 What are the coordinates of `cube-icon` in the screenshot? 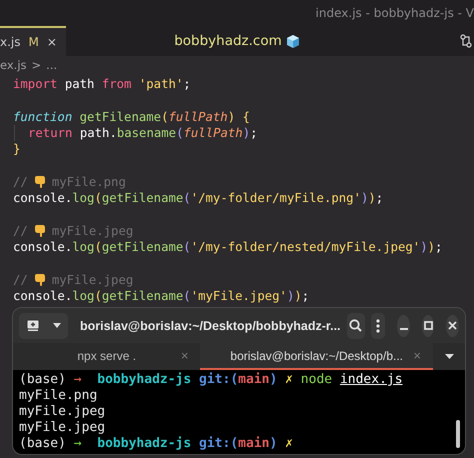 It's located at (293, 41).